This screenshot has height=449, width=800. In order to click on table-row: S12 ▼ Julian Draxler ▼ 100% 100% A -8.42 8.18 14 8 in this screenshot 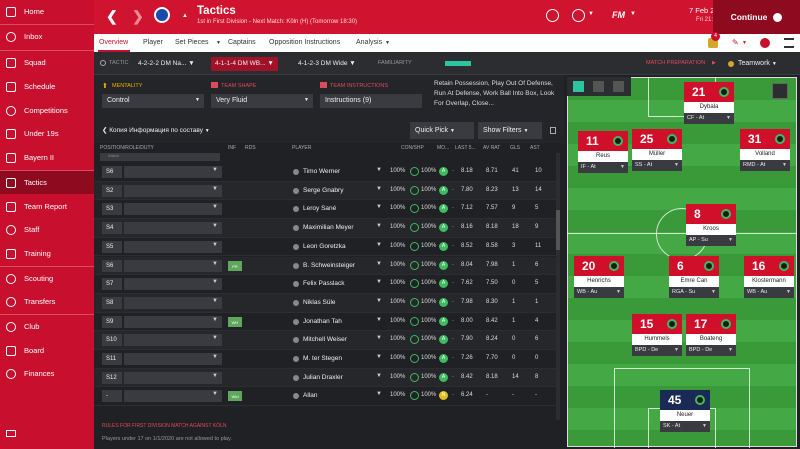, I will do `click(325, 378)`.